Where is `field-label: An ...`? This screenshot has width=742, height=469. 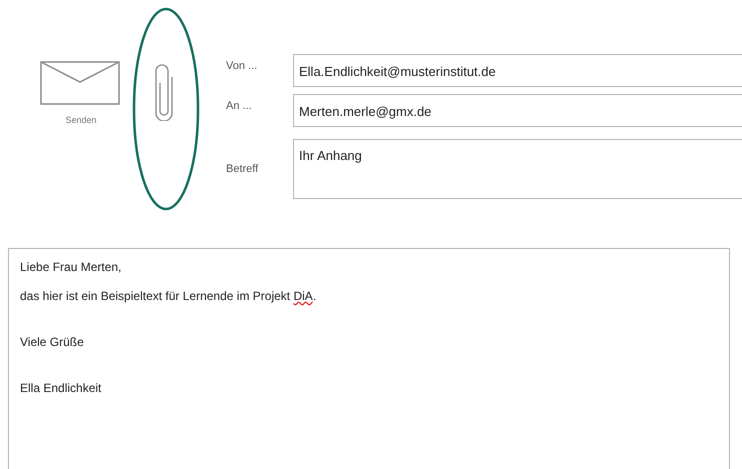 field-label: An ... is located at coordinates (239, 106).